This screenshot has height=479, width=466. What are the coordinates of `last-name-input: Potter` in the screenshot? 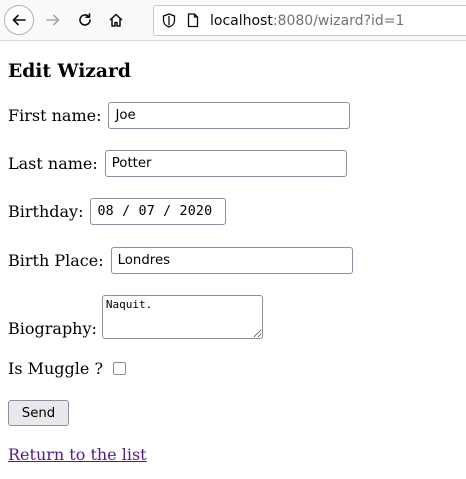 It's located at (225, 163).